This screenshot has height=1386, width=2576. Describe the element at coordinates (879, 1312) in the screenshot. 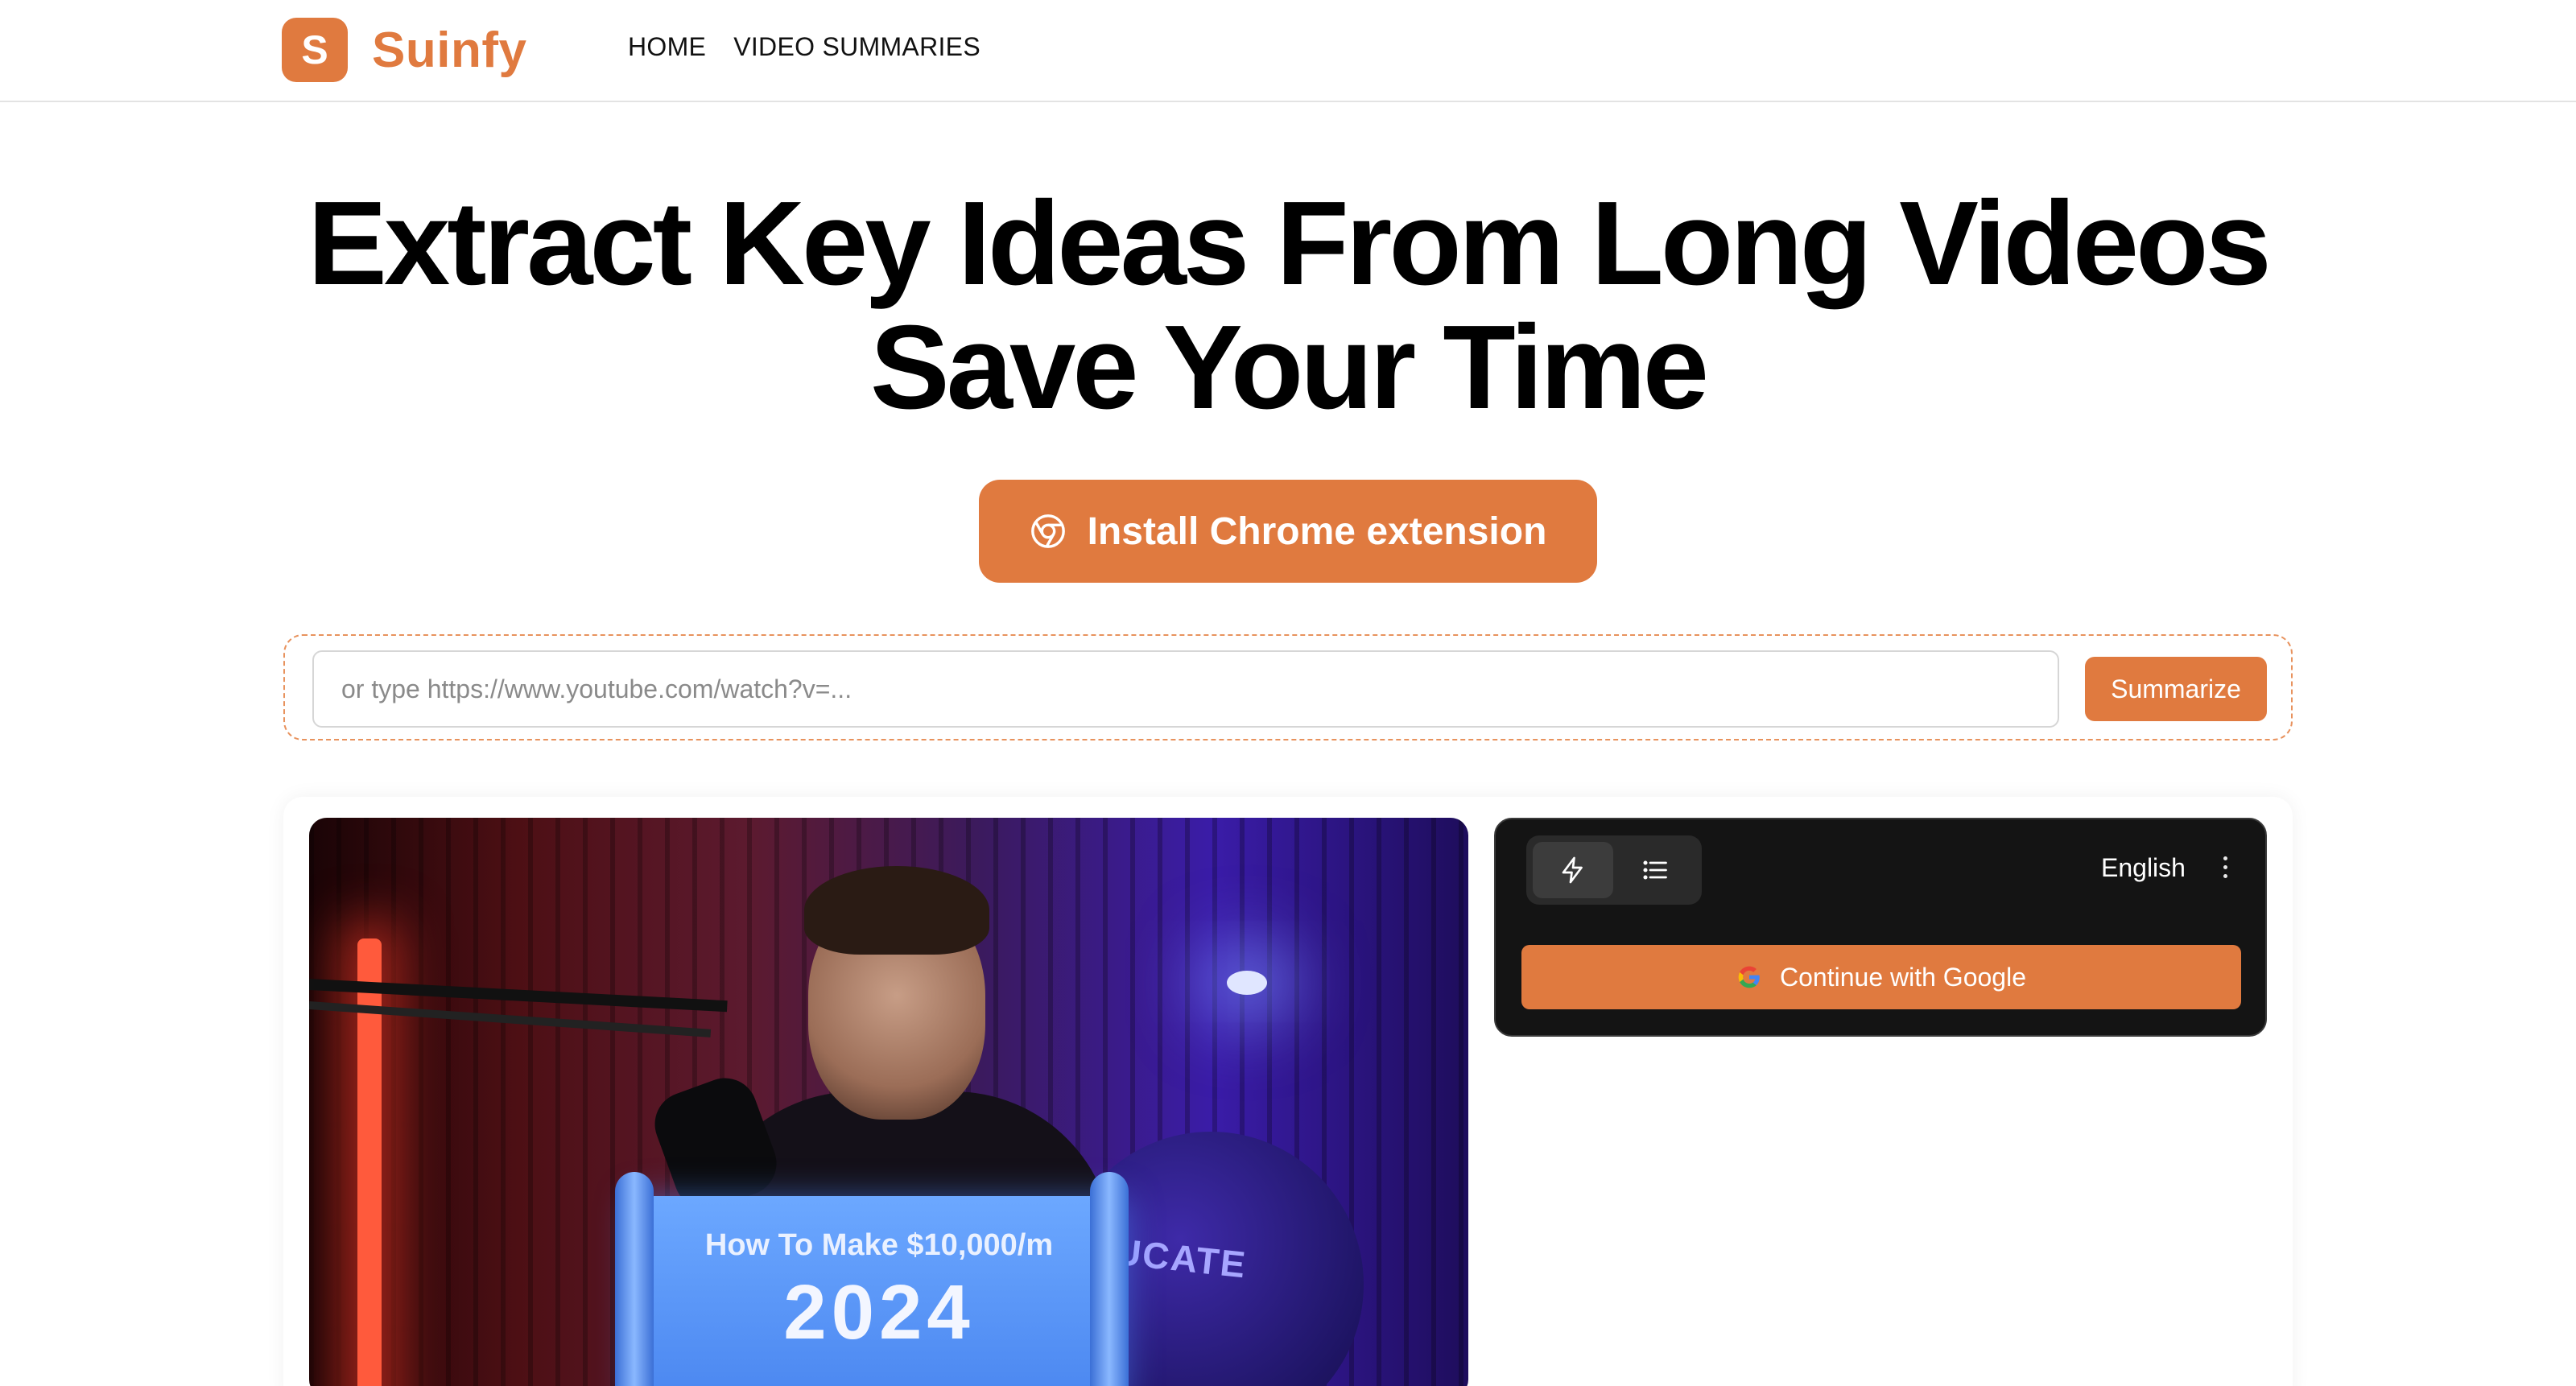

I see `banner-year: 2024` at that location.